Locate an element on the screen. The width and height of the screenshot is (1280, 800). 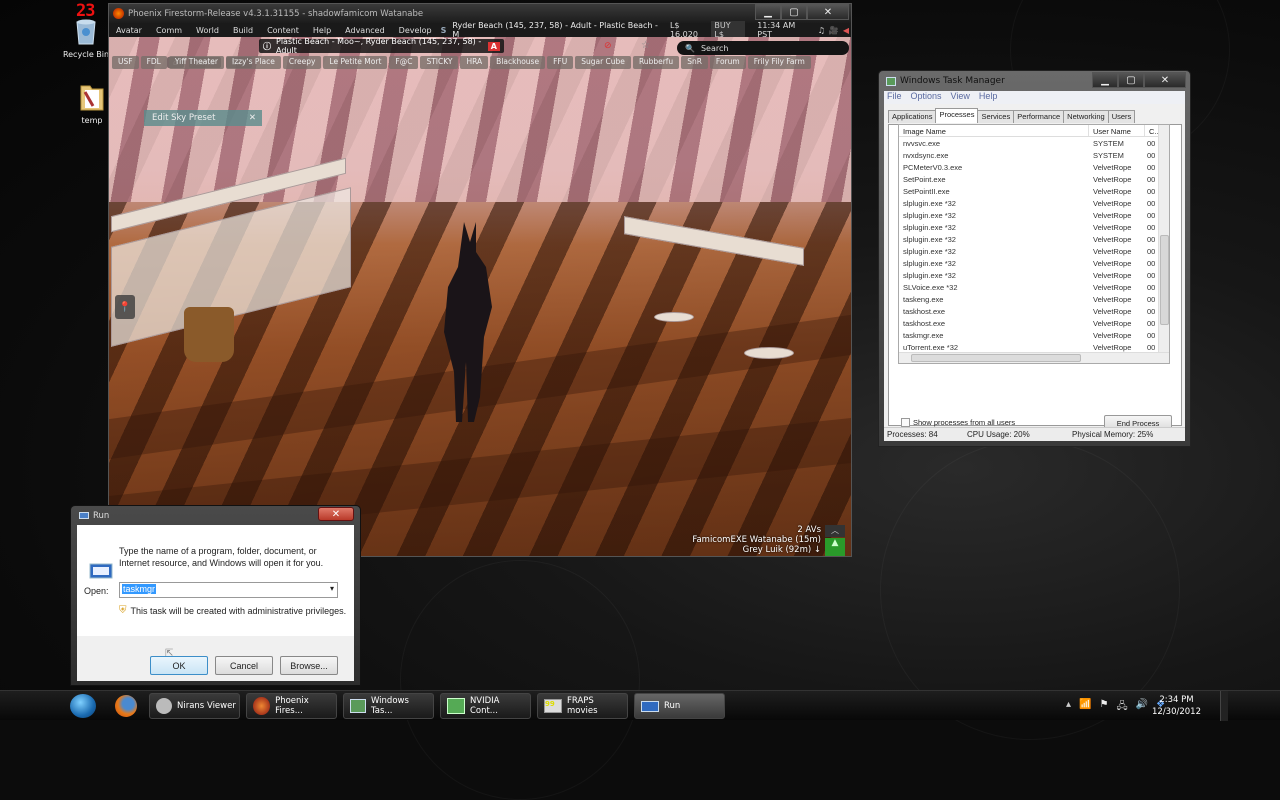
search-field: 🔍 Search is located at coordinates (763, 48).